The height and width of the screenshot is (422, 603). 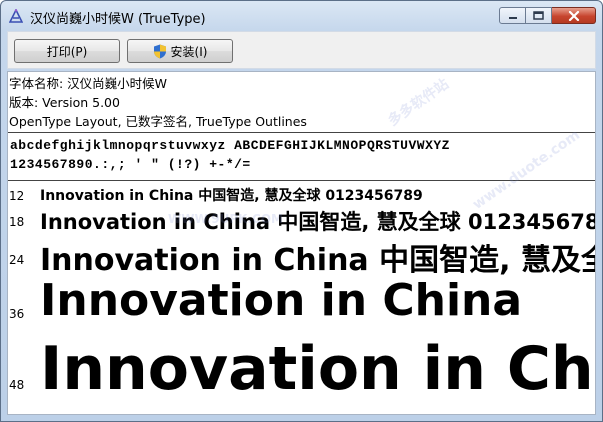 What do you see at coordinates (130, 164) in the screenshot?
I see `charset-symbols: 1234567890.:,; ' " (!?) +-*/=` at bounding box center [130, 164].